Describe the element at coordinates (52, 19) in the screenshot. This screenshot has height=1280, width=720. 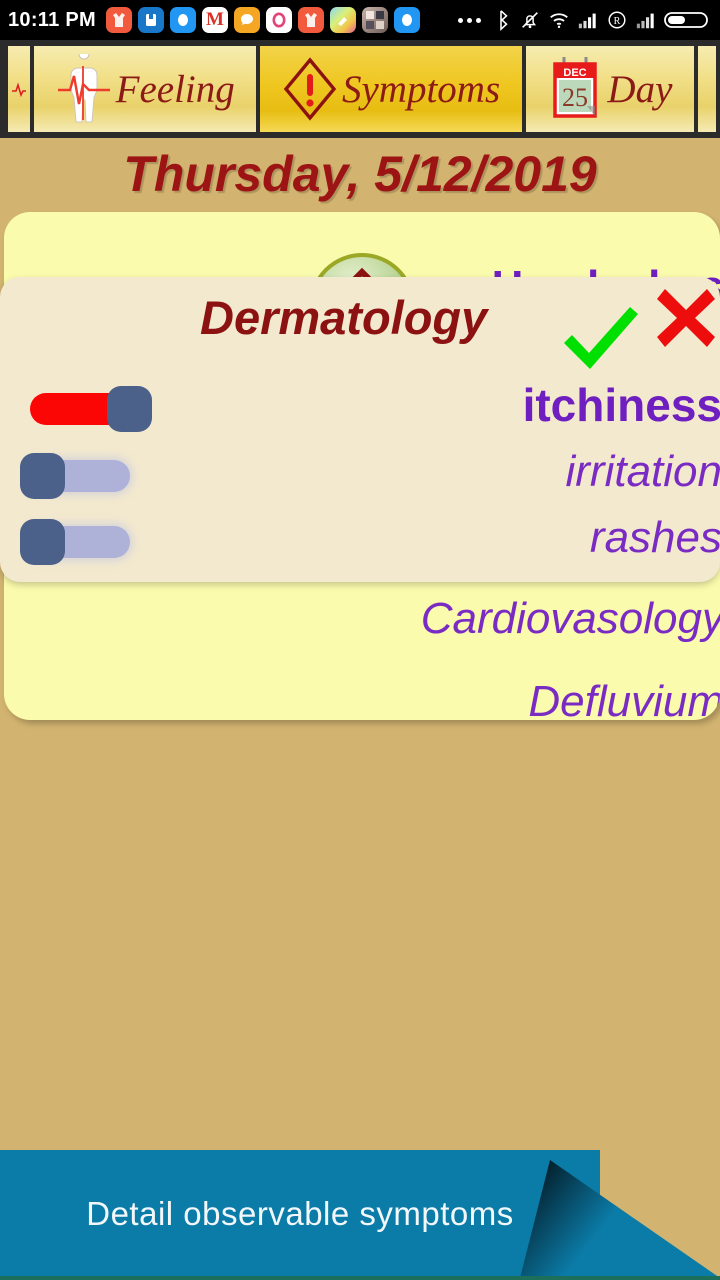
I see `status-clock: 10:11 PM` at that location.